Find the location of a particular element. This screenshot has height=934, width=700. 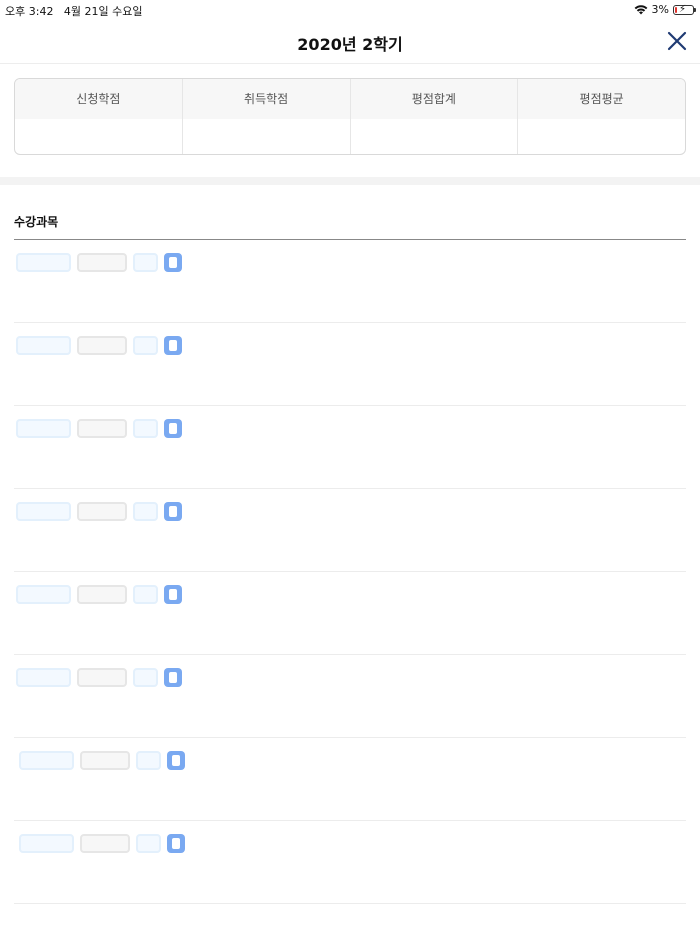

summary-header: 평점평균 is located at coordinates (601, 99).